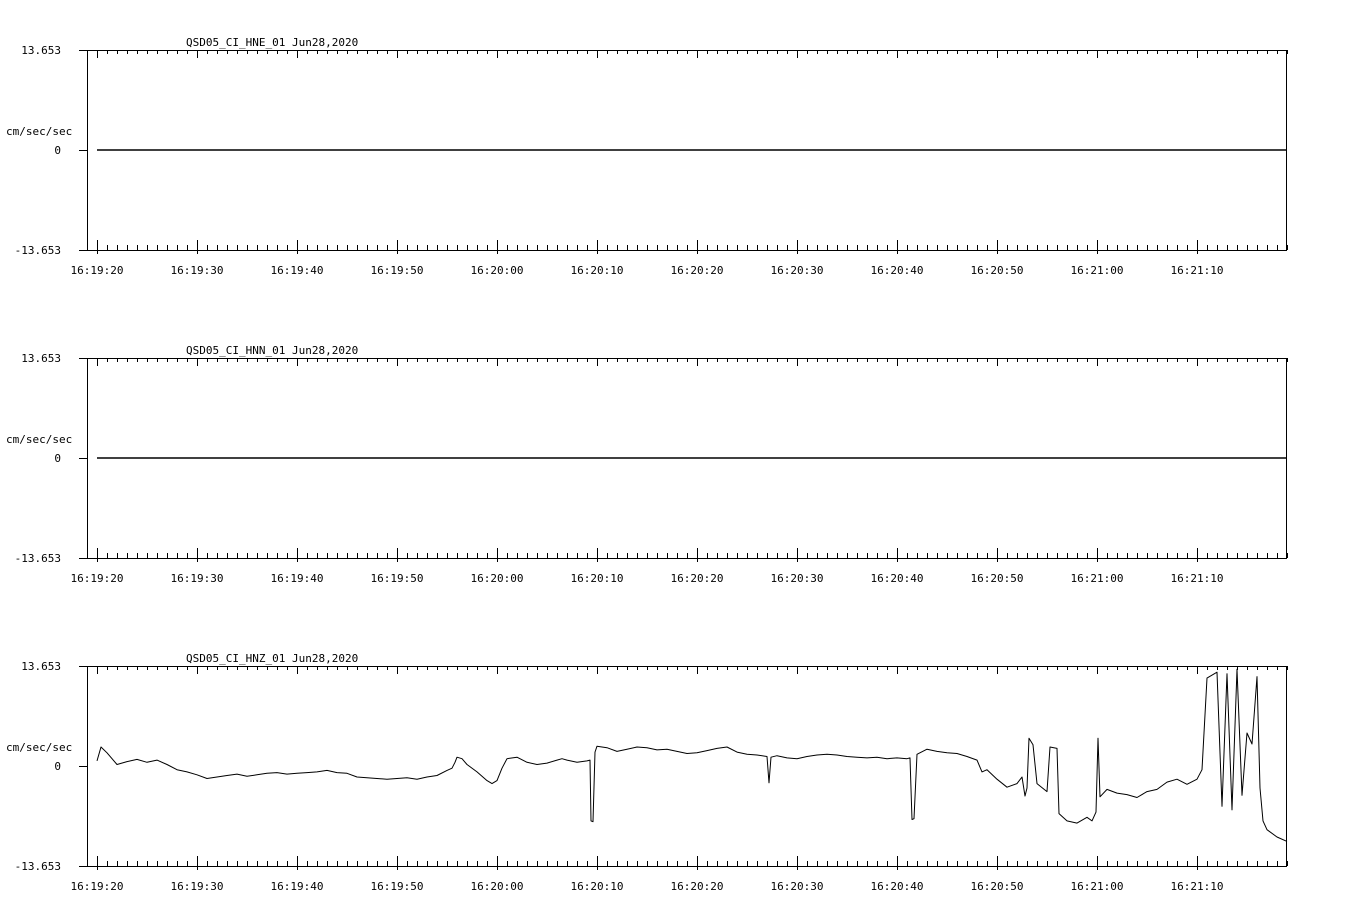 This screenshot has width=1358, height=924. I want to click on channel-title: QSD05_CI_HNE_01 Jun28,2020, so click(272, 42).